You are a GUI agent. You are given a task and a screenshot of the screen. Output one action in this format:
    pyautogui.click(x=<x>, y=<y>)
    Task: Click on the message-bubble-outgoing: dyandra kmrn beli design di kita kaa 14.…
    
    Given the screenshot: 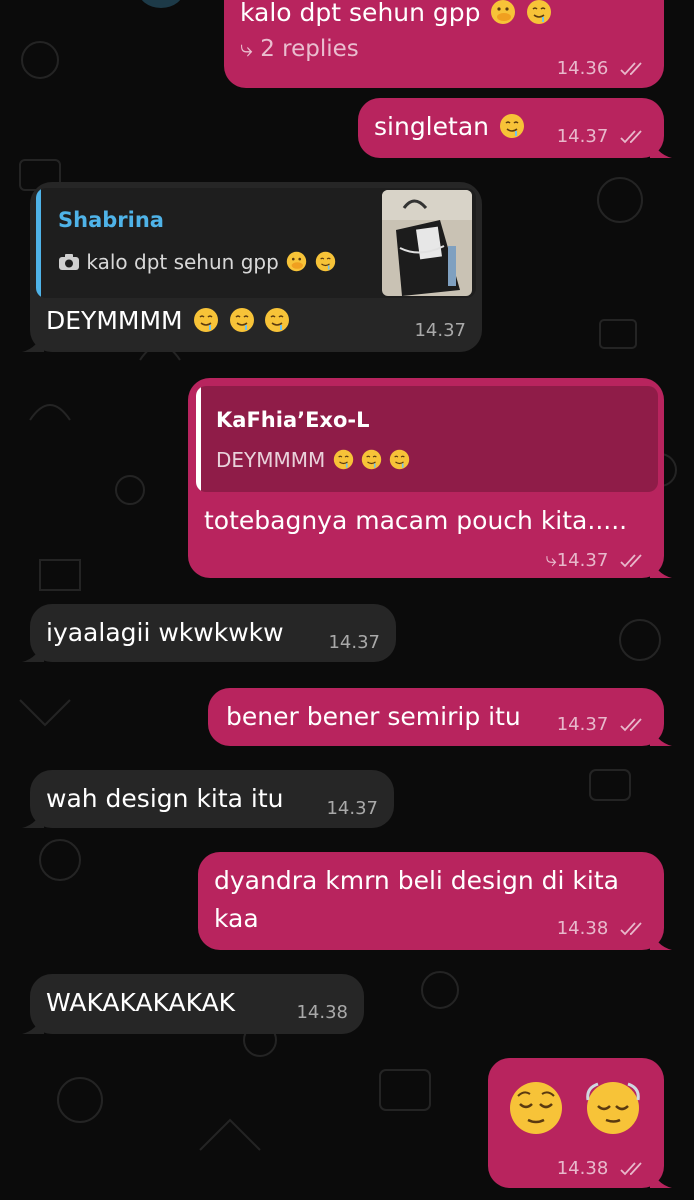 What is the action you would take?
    pyautogui.click(x=435, y=901)
    